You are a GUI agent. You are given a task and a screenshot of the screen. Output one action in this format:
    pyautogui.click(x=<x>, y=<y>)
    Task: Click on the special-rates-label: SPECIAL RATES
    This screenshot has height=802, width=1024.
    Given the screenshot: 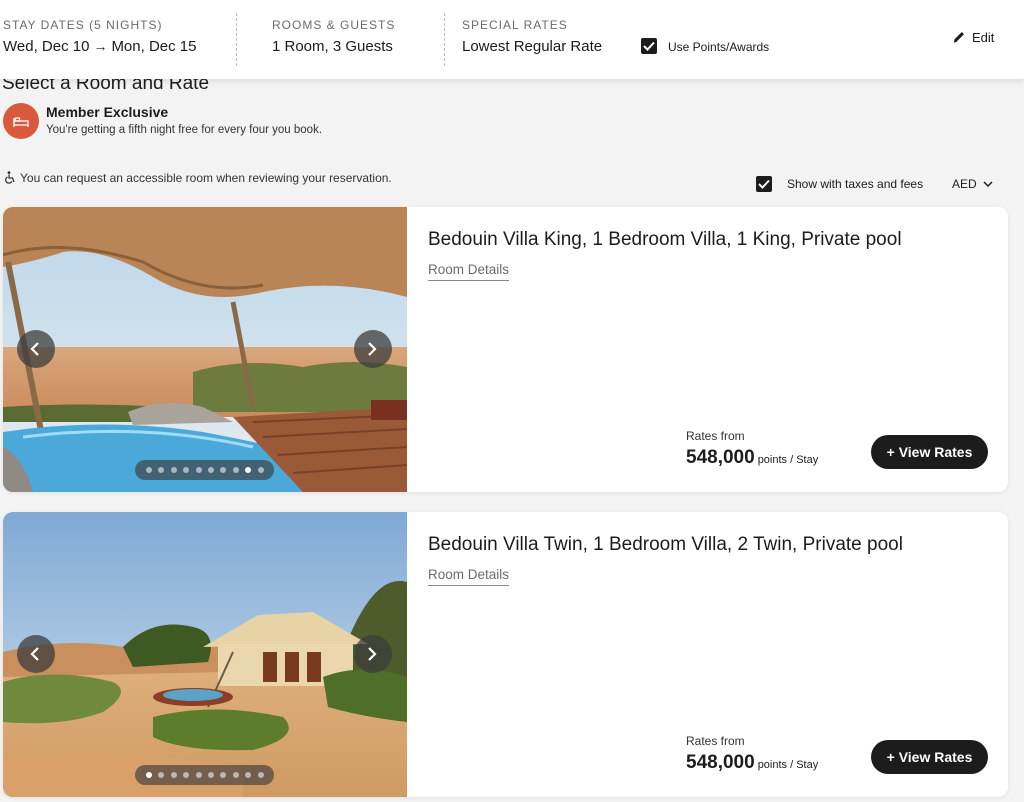 What is the action you would take?
    pyautogui.click(x=515, y=25)
    